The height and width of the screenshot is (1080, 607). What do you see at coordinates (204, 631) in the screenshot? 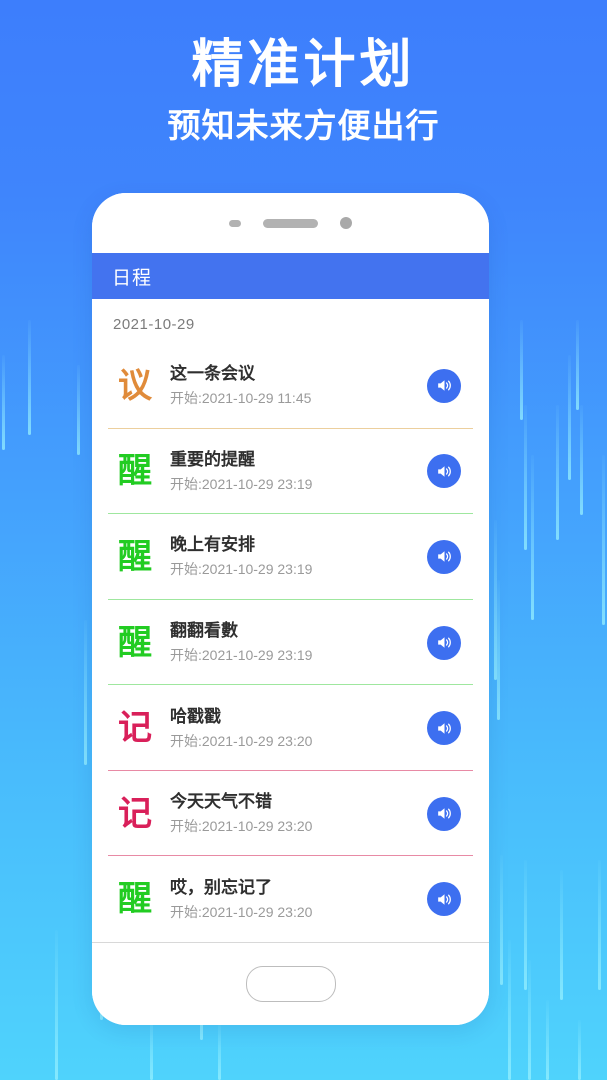
I see `schedule-item-title: 翻翻看數` at bounding box center [204, 631].